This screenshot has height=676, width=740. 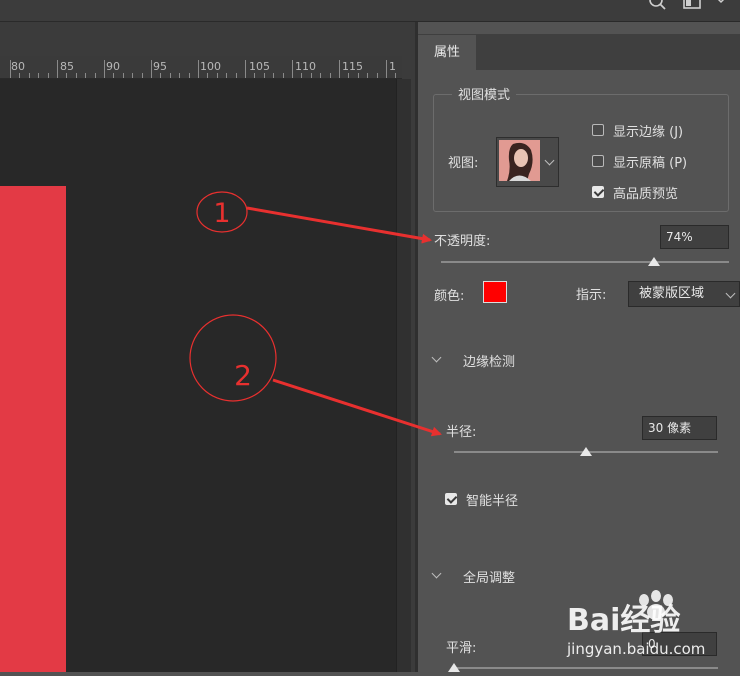 I want to click on ruler-label: 115, so click(x=352, y=66).